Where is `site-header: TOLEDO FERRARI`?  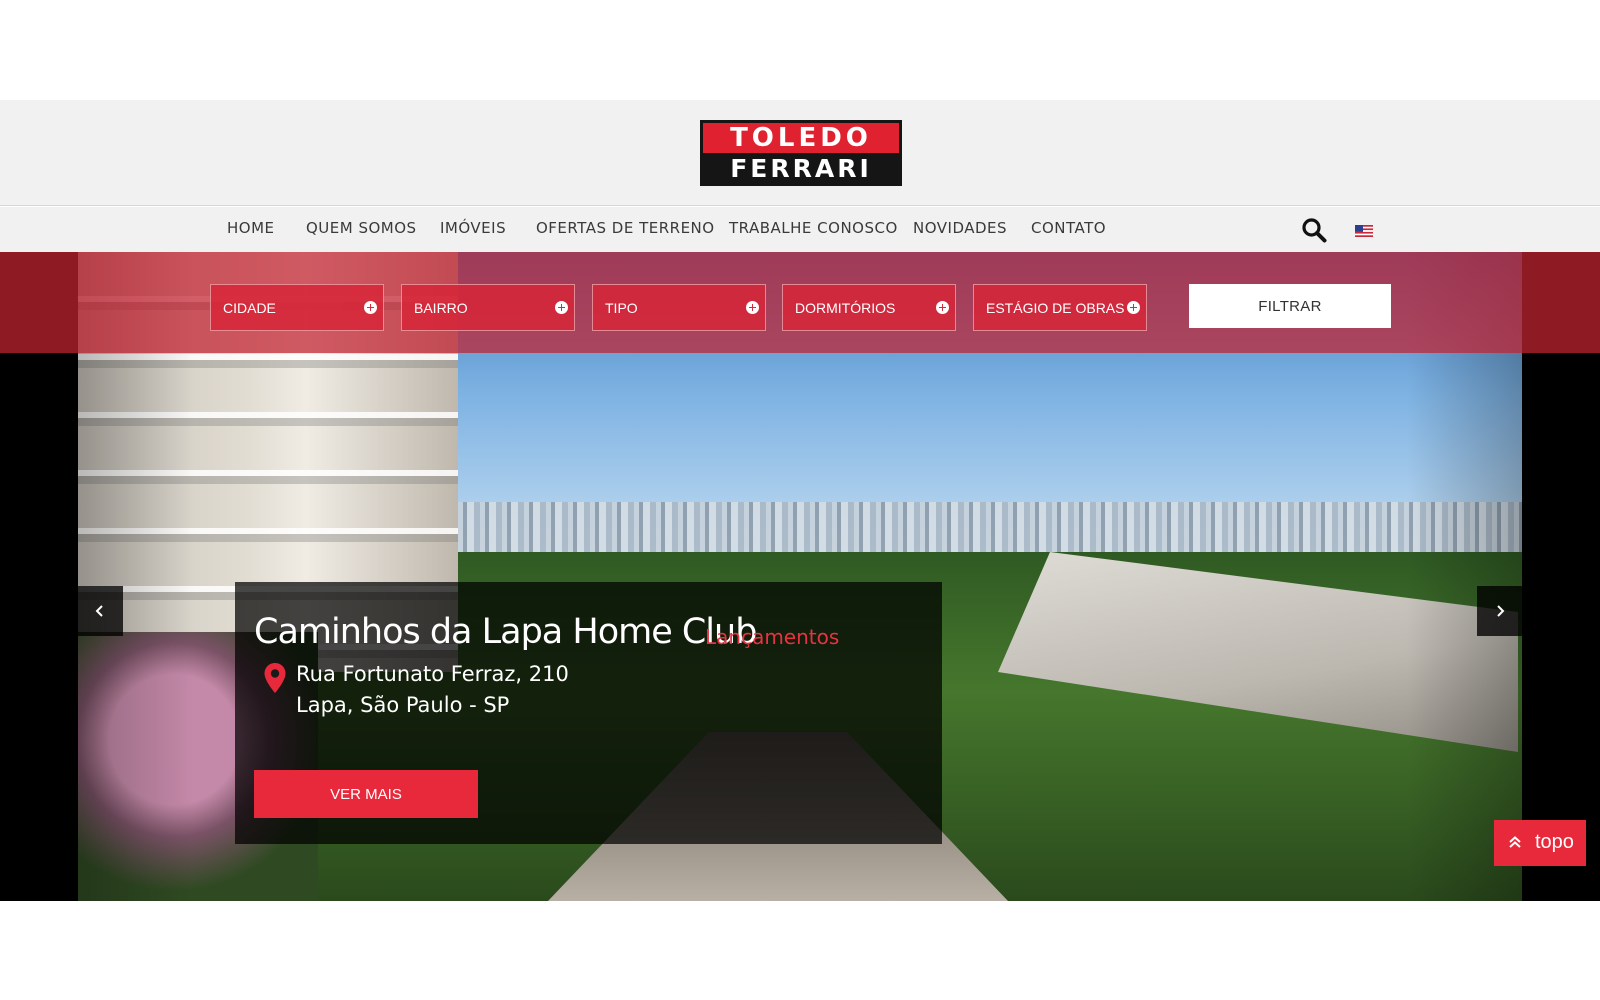 site-header: TOLEDO FERRARI is located at coordinates (800, 153).